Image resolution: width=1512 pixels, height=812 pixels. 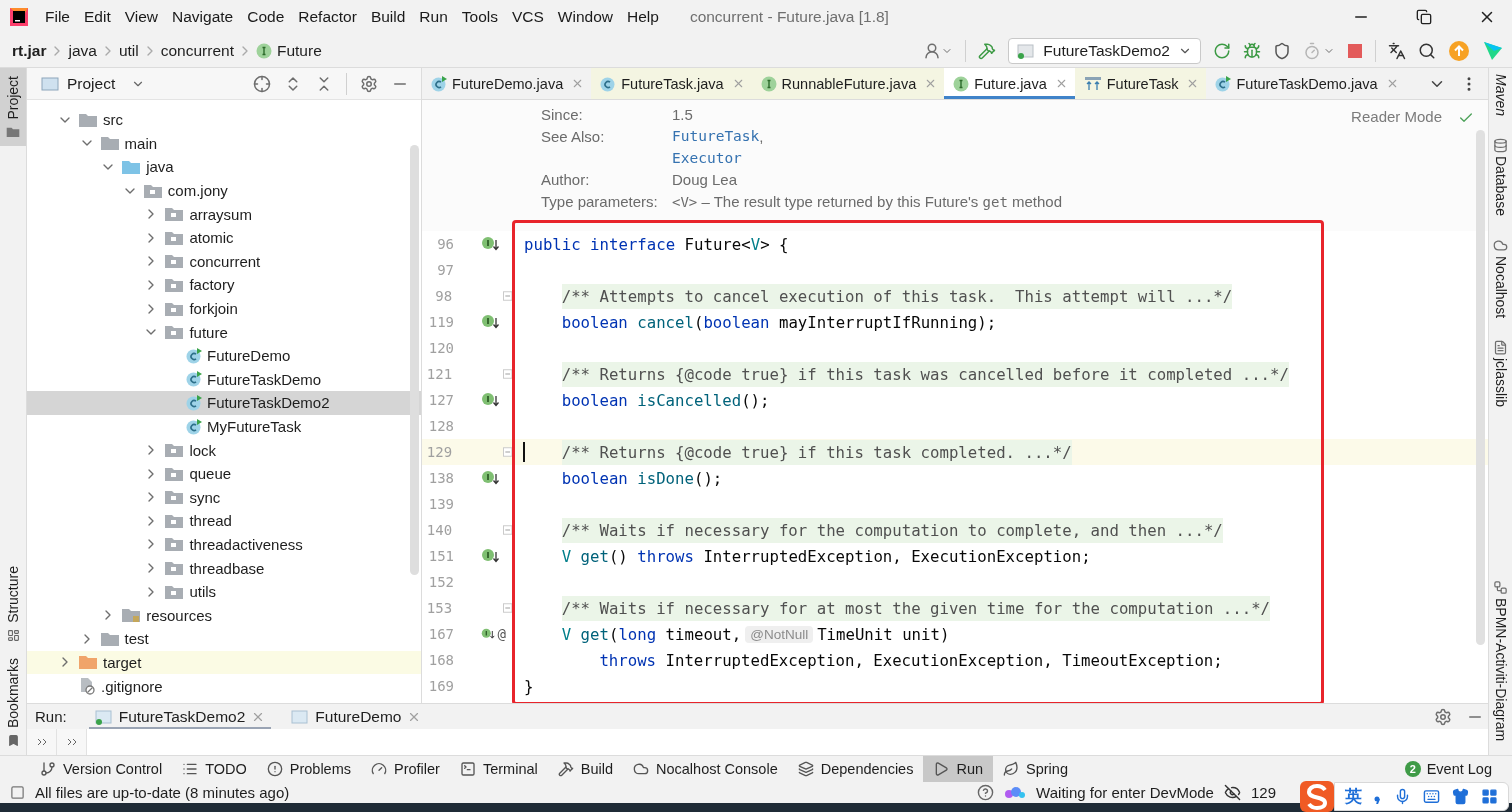 I want to click on help-icon, so click(x=986, y=792).